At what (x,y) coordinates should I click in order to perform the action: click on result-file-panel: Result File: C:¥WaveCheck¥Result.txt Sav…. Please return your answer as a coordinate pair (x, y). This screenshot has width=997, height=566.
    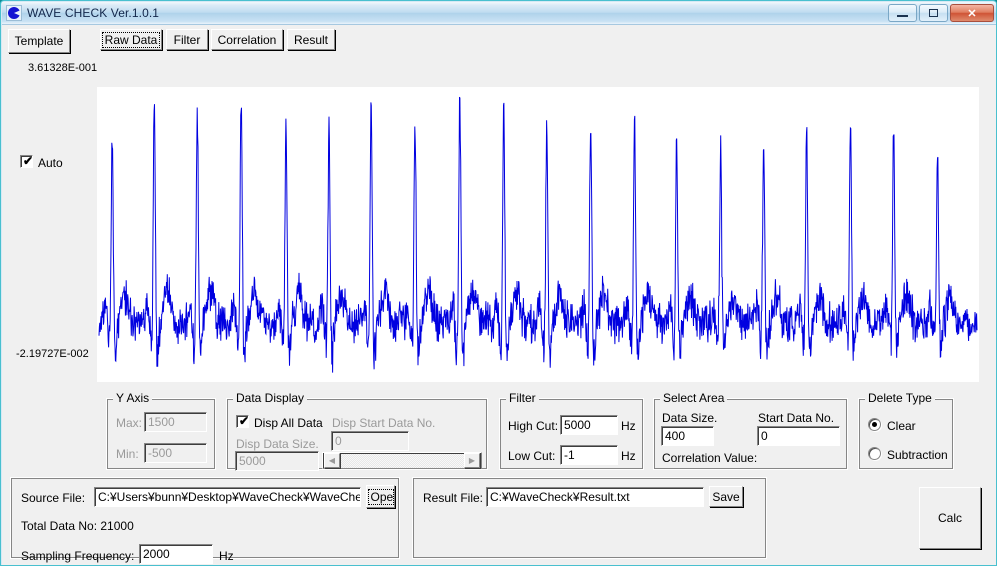
    Looking at the image, I should click on (589, 518).